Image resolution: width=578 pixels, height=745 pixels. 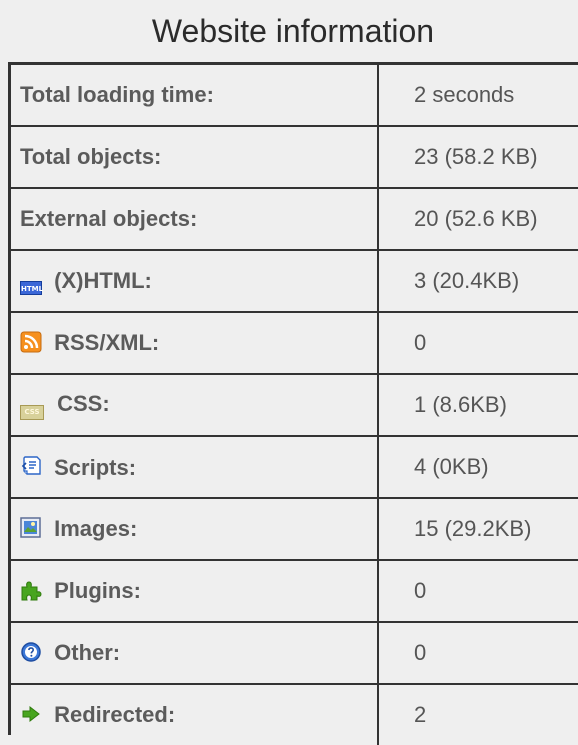 What do you see at coordinates (117, 94) in the screenshot?
I see `row-label: Total loading time:` at bounding box center [117, 94].